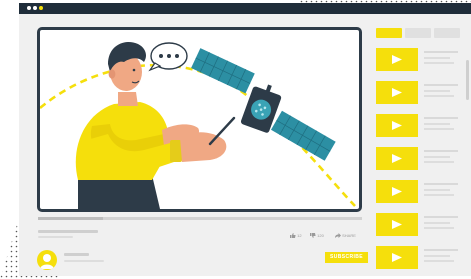 This screenshot has height=279, width=471. I want to click on dislike-button: 120, so click(317, 236).